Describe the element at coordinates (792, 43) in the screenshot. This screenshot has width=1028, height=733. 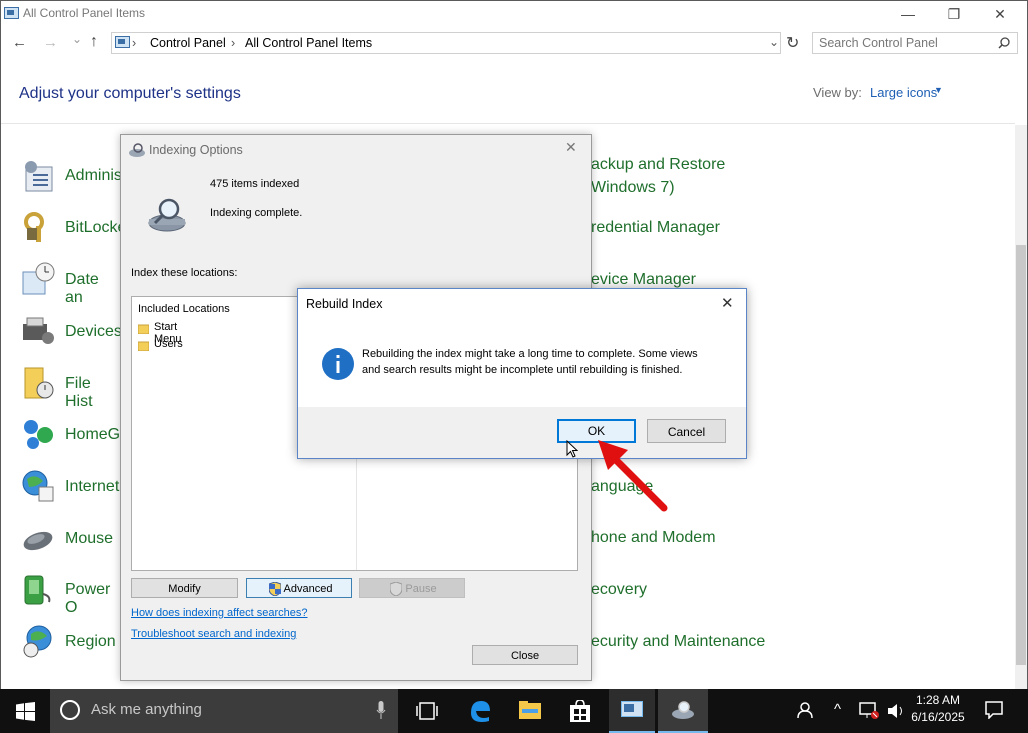
I see `refresh-button: ↻` at that location.